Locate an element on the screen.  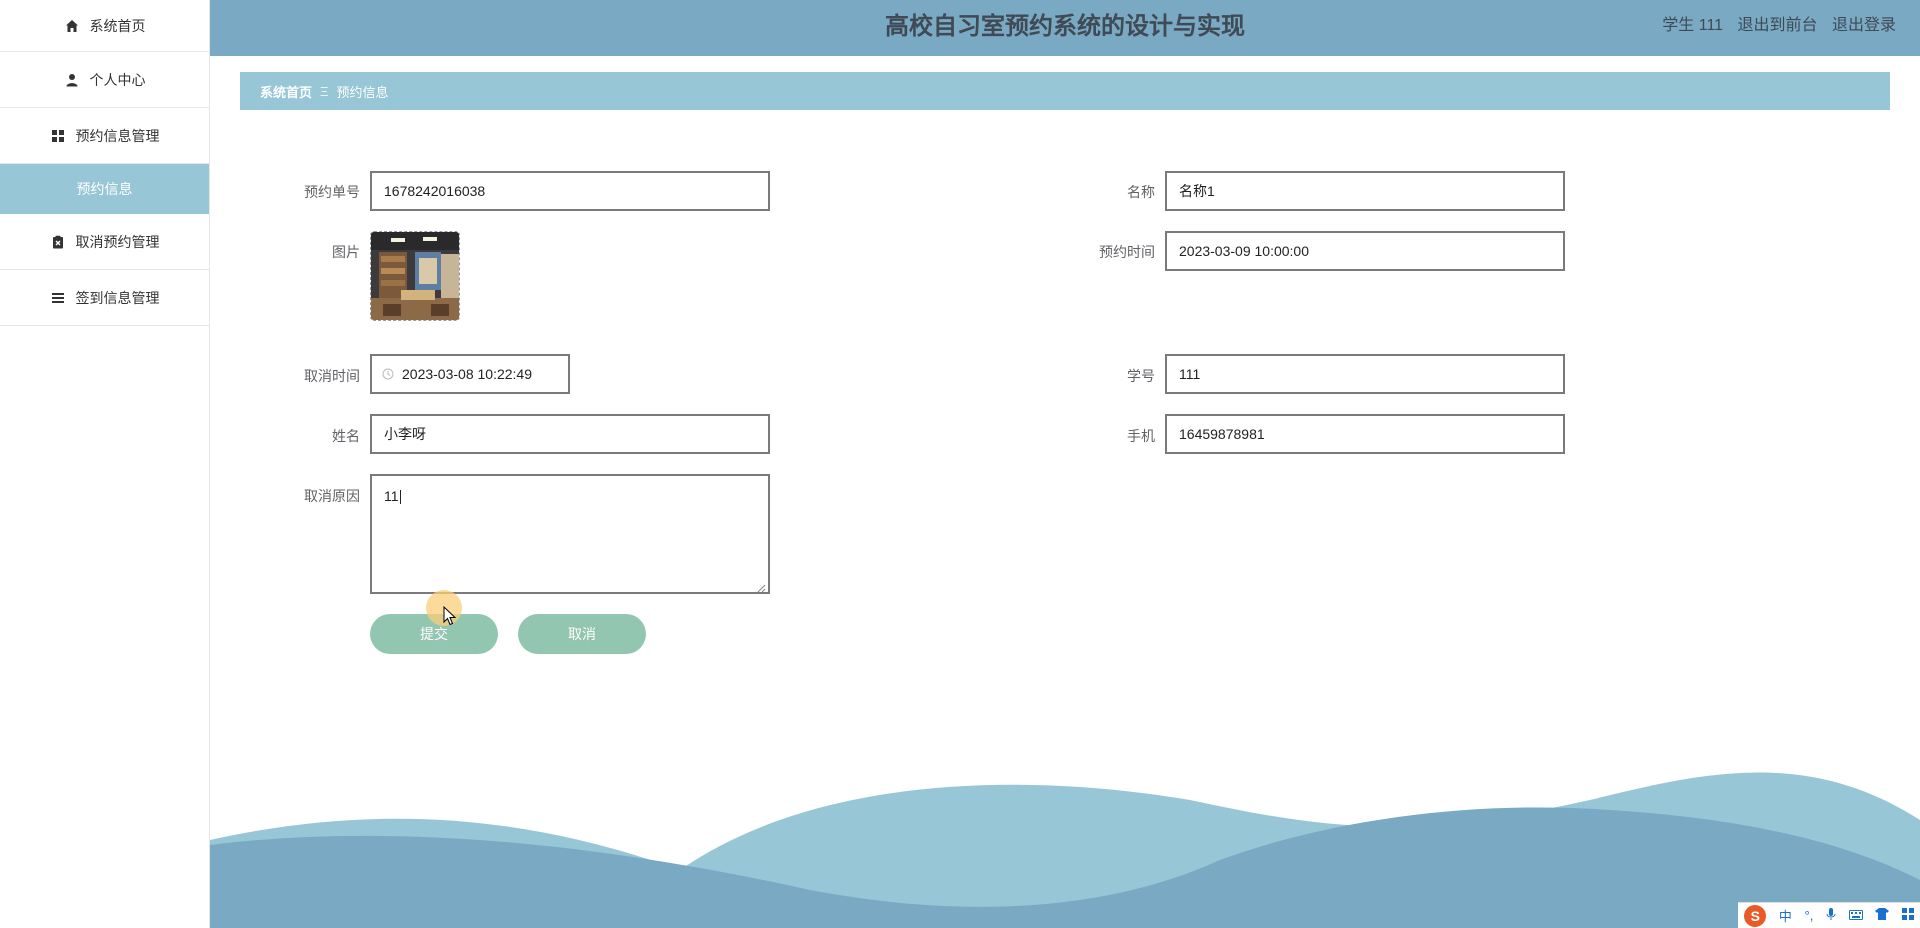
sidebar-item-checkin-management: 签到信息管理 is located at coordinates (104, 298).